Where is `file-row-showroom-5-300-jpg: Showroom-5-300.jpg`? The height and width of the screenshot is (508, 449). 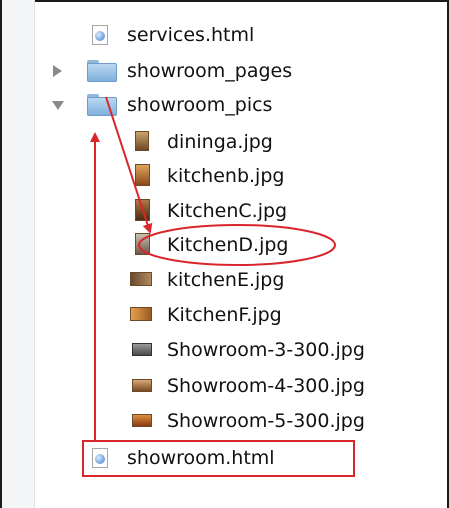
file-row-showroom-5-300-jpg: Showroom-5-300.jpg is located at coordinates (224, 421).